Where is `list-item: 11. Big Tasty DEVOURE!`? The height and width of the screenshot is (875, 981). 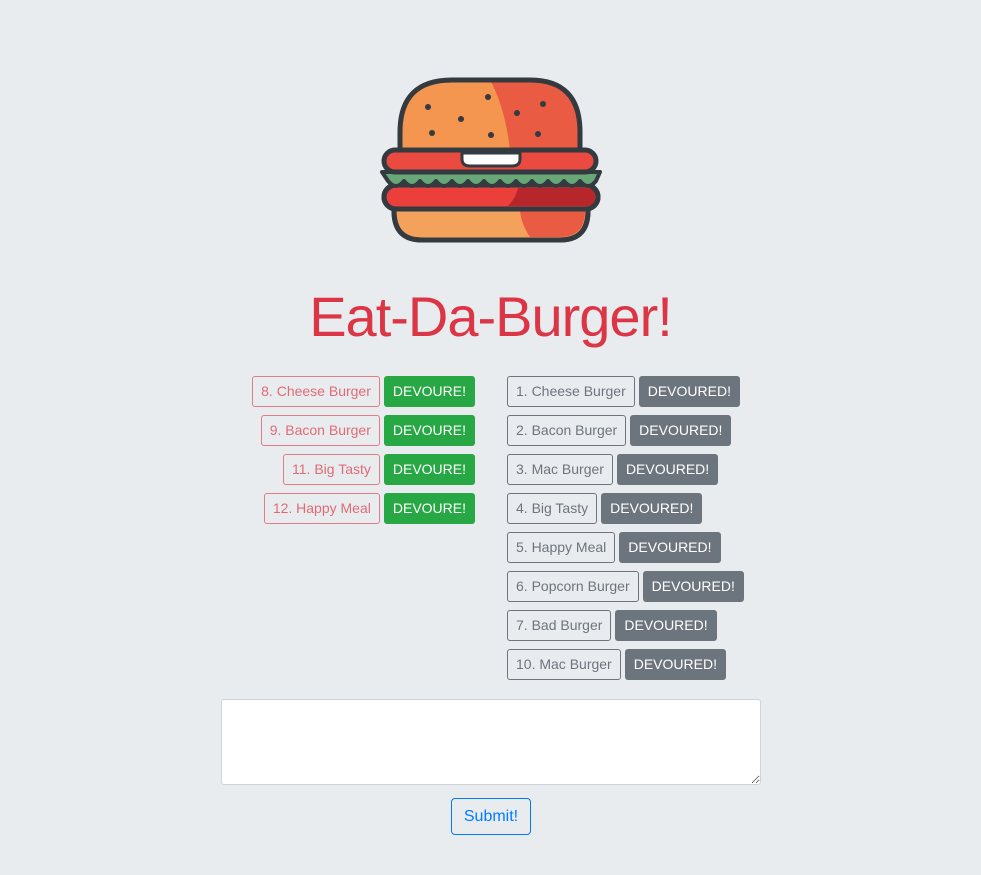 list-item: 11. Big Tasty DEVOURE! is located at coordinates (345, 469).